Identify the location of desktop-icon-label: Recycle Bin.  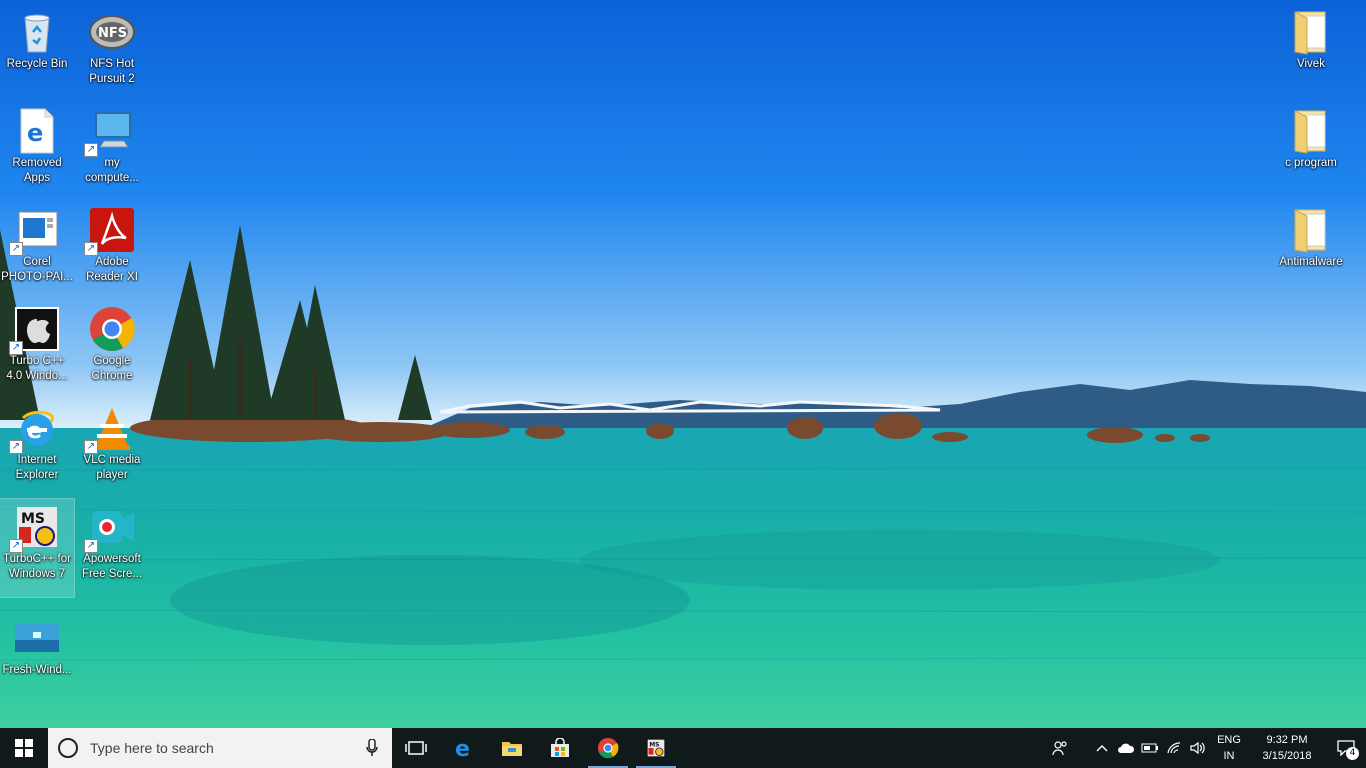
(37, 64).